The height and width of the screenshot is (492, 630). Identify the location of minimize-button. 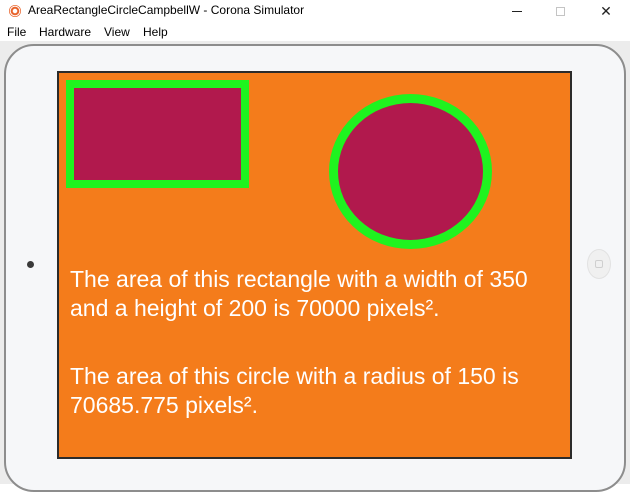
(517, 11).